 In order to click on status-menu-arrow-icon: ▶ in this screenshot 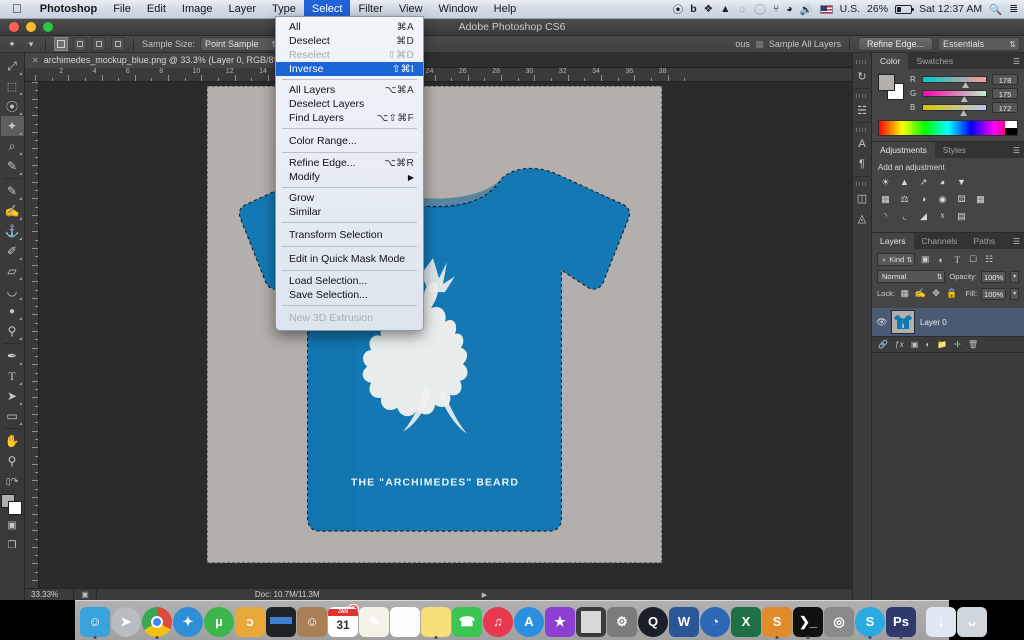, I will do `click(485, 595)`.